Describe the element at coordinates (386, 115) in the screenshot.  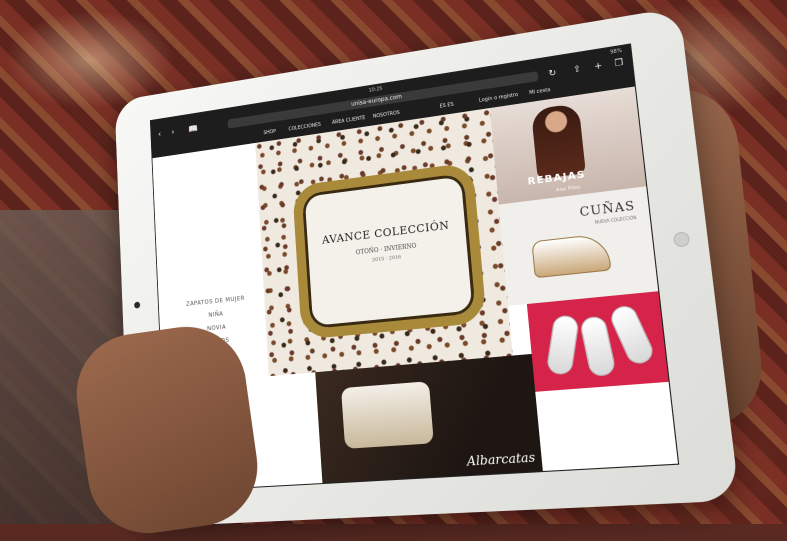
I see `nav-nosotros: NOSOTROS` at that location.